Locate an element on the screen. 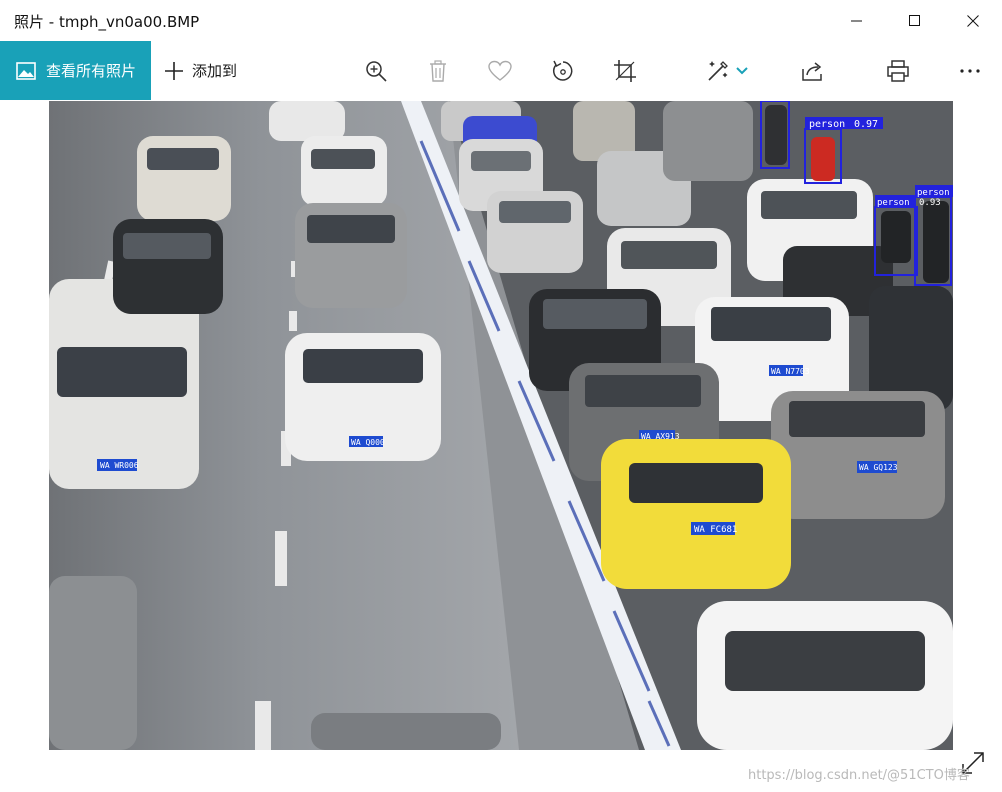 Image resolution: width=1002 pixels, height=792 pixels. share-icon is located at coordinates (812, 71).